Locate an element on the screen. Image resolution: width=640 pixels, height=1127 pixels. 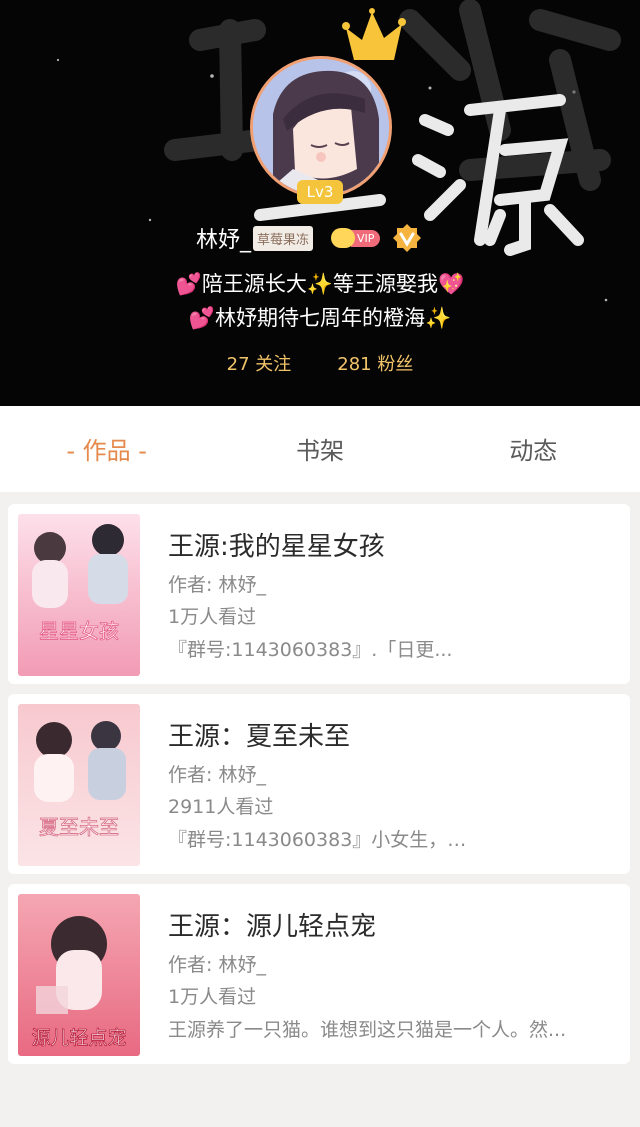
book-cover: 源儿轻点宠 is located at coordinates (79, 975).